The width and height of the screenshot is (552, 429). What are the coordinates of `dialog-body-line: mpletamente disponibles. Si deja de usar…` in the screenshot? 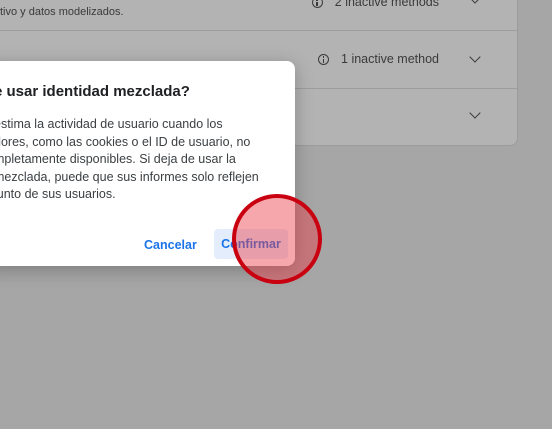 It's located at (118, 159).